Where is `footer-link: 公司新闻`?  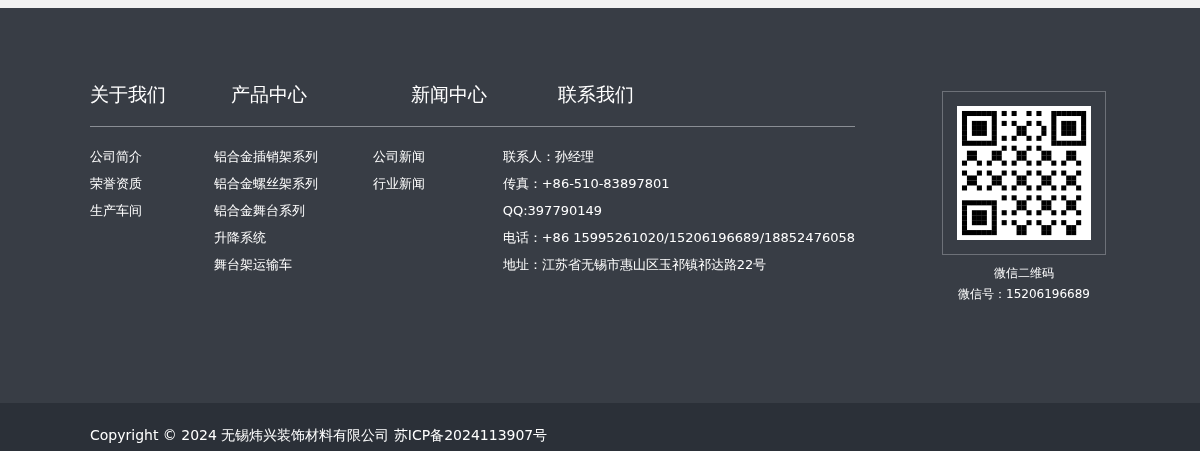
footer-link: 公司新闻 is located at coordinates (399, 156).